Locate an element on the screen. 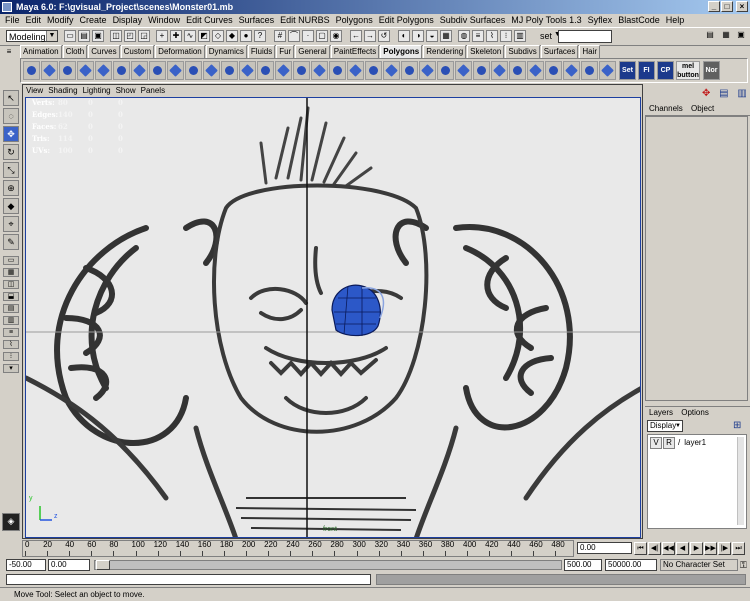 The width and height of the screenshot is (750, 601). layout-four-icon: ▦ is located at coordinates (11, 272).